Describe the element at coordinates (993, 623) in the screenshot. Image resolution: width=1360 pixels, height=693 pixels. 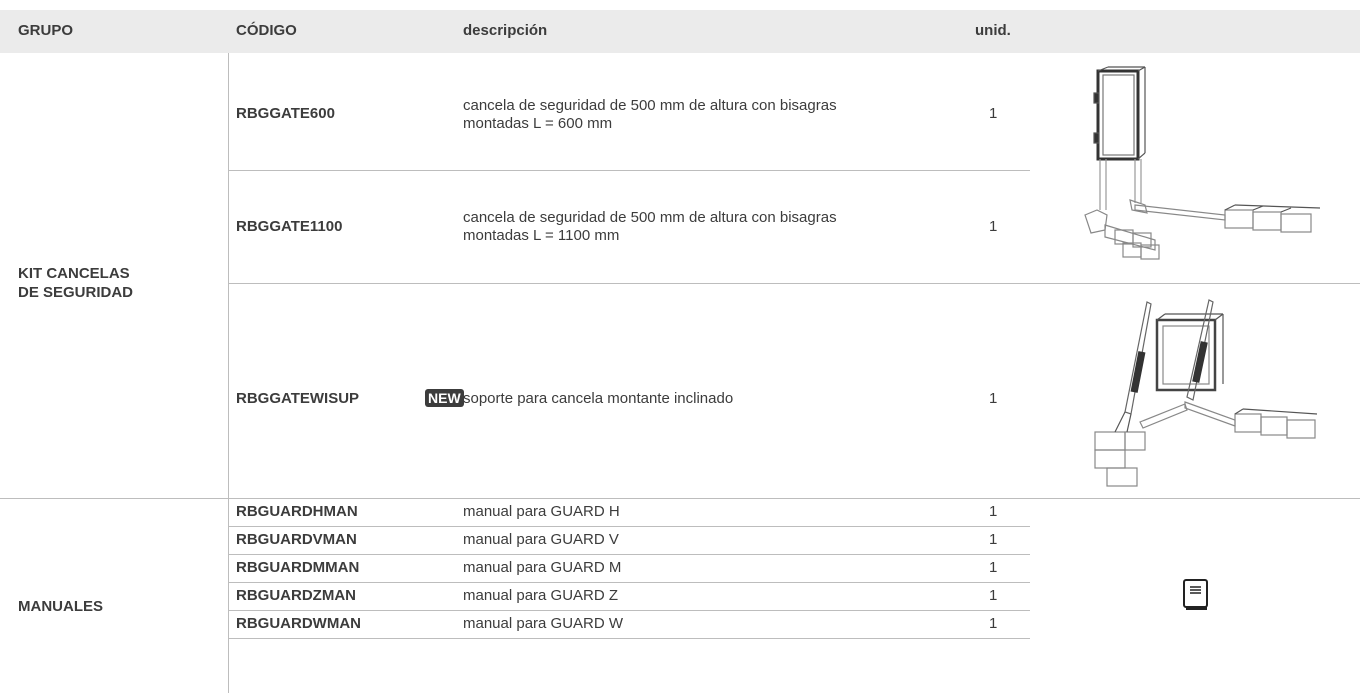
I see `unit-rbguardwman: 1` at that location.